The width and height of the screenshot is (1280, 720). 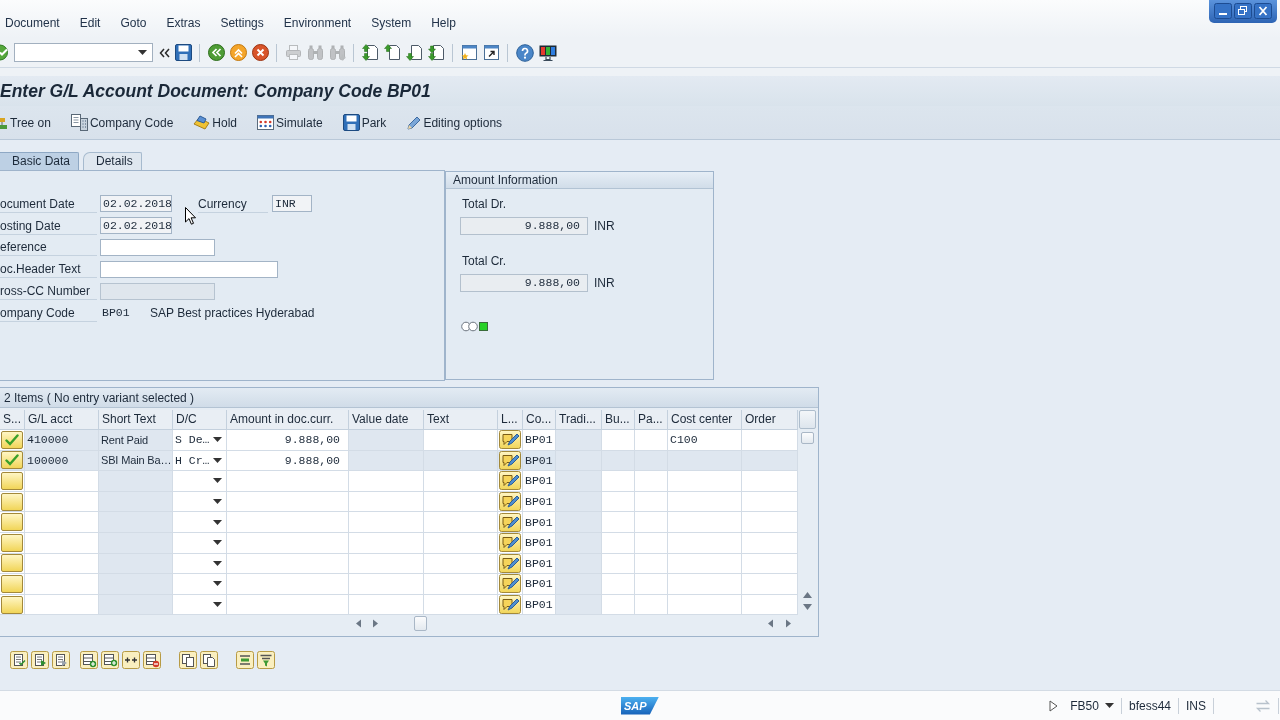 I want to click on cancel-icon, so click(x=260, y=52).